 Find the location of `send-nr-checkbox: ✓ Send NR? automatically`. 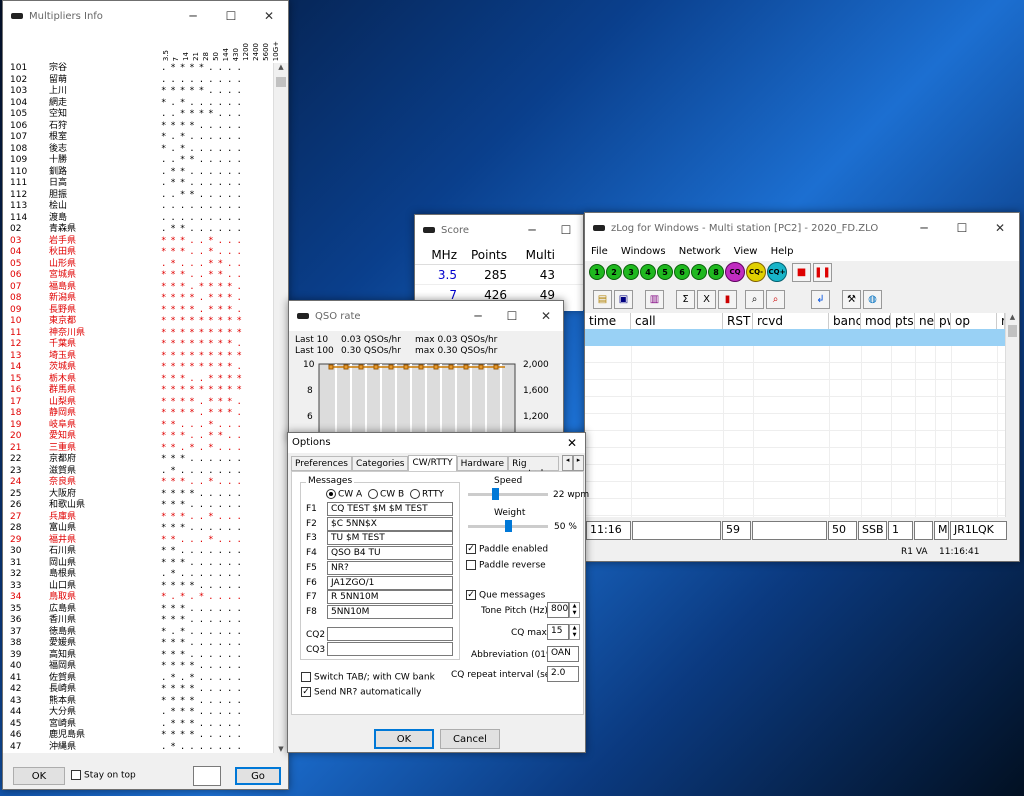

send-nr-checkbox: ✓ Send NR? automatically is located at coordinates (361, 692).